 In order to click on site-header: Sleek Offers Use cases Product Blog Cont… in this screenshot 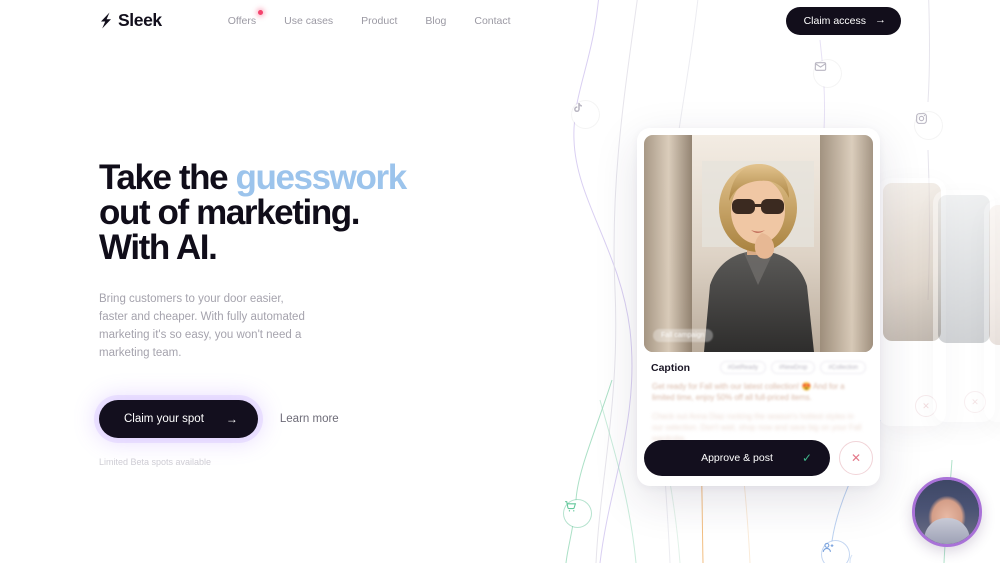, I will do `click(500, 20)`.